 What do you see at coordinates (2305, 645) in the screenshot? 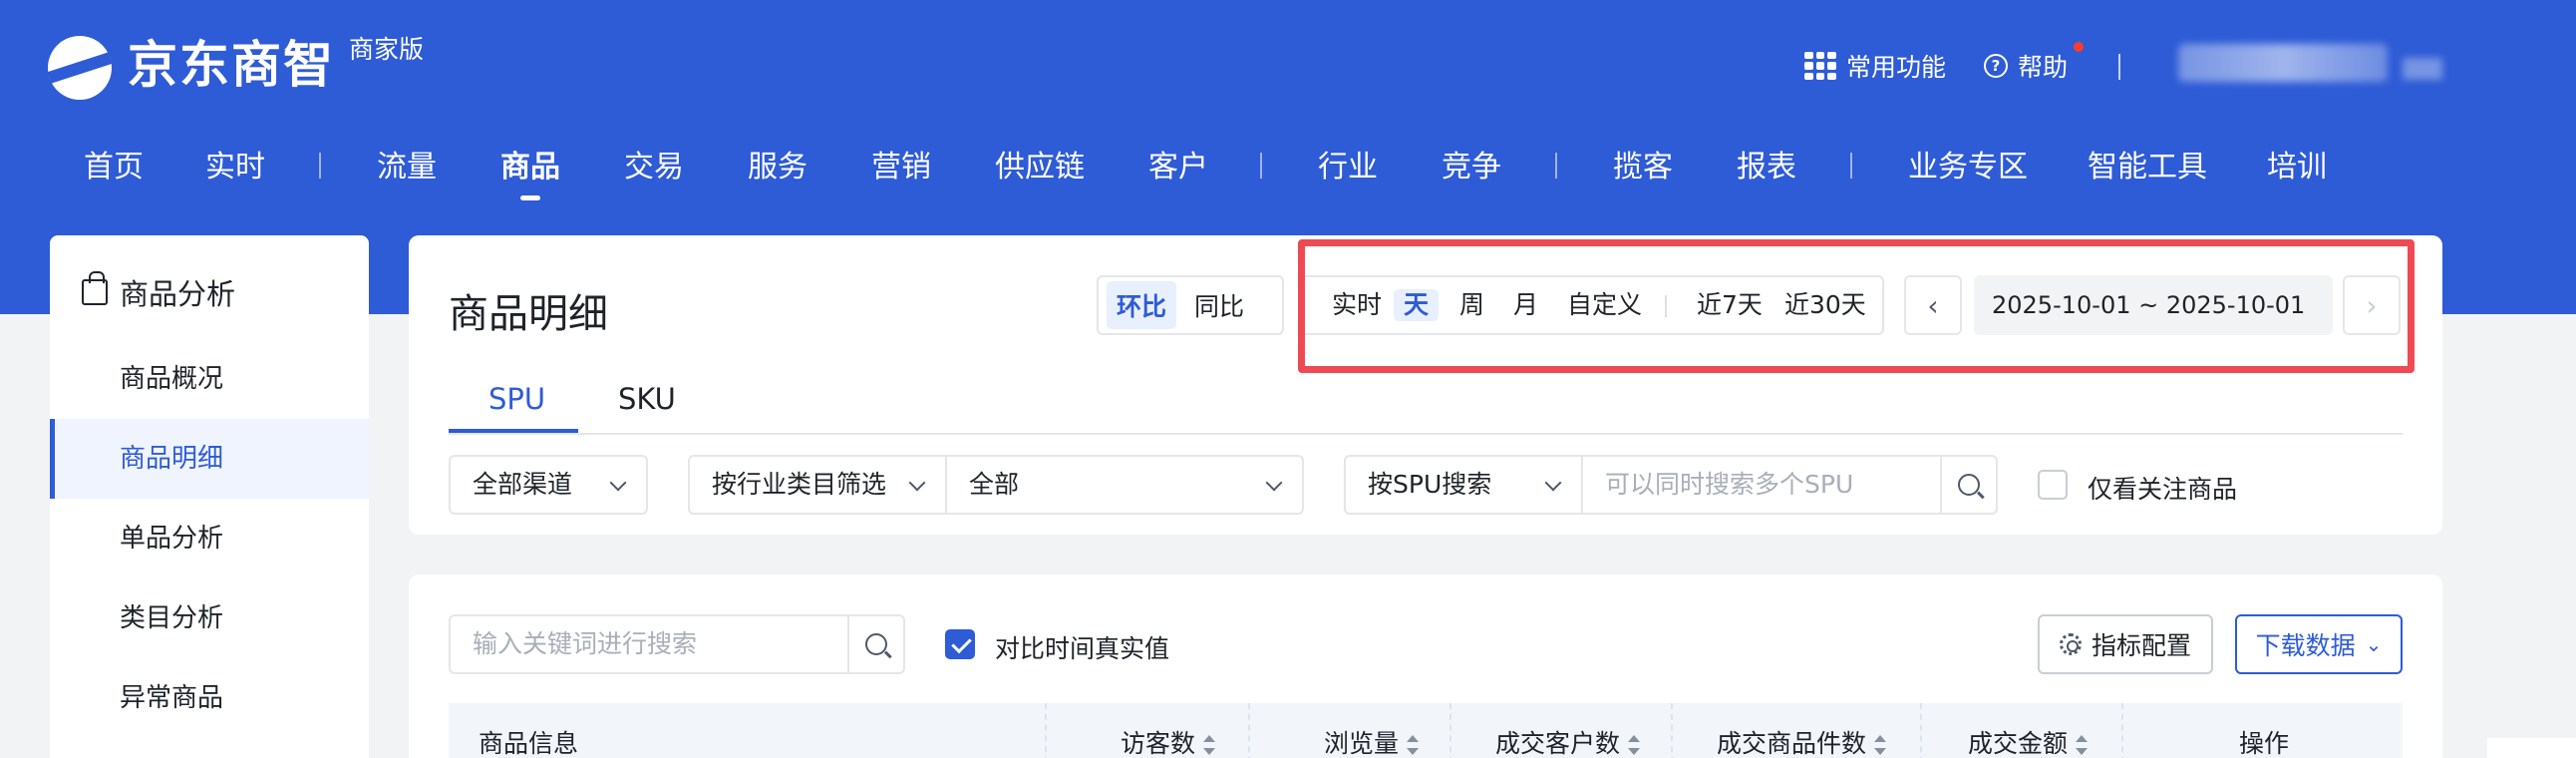
I see `download-data-label: 下载数据` at bounding box center [2305, 645].